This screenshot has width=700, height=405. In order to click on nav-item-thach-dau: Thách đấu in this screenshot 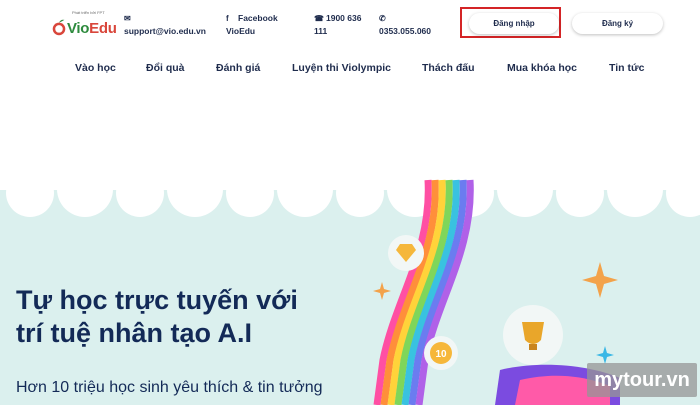, I will do `click(448, 68)`.